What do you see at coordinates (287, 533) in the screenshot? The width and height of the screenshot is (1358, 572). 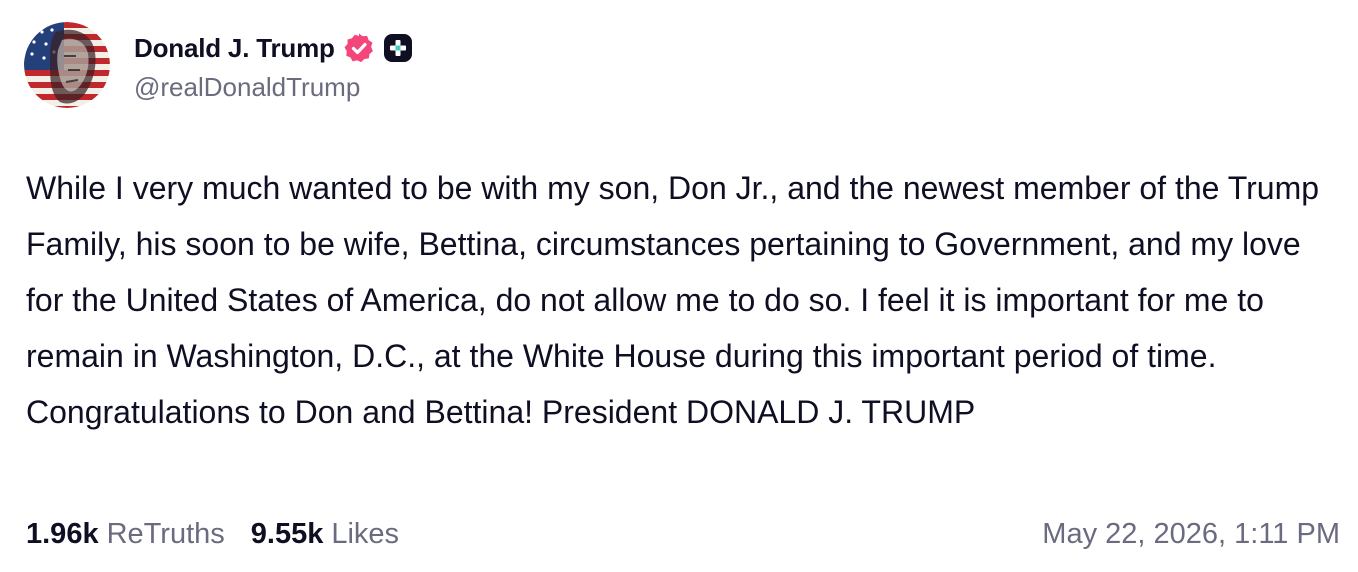 I see `likes-count: 9.55k` at bounding box center [287, 533].